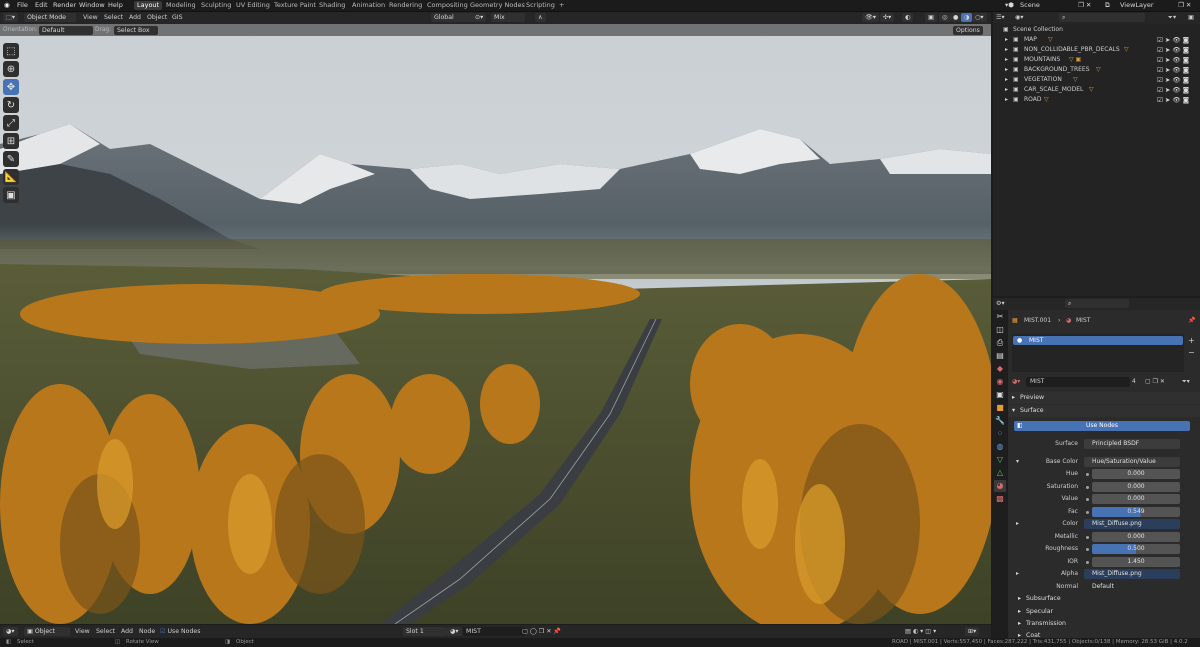 The image size is (1200, 647). What do you see at coordinates (967, 17) in the screenshot?
I see `material-shading-icon: ◑` at bounding box center [967, 17].